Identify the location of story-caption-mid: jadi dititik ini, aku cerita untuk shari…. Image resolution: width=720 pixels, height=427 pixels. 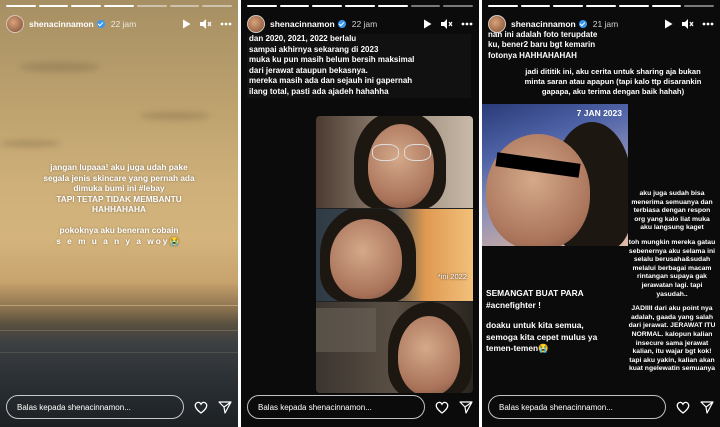
(613, 81).